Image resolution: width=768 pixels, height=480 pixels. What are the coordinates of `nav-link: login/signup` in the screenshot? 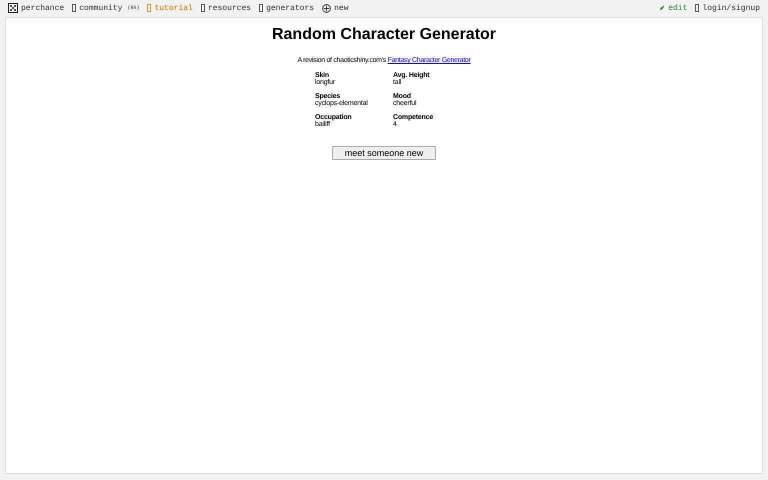 It's located at (727, 8).